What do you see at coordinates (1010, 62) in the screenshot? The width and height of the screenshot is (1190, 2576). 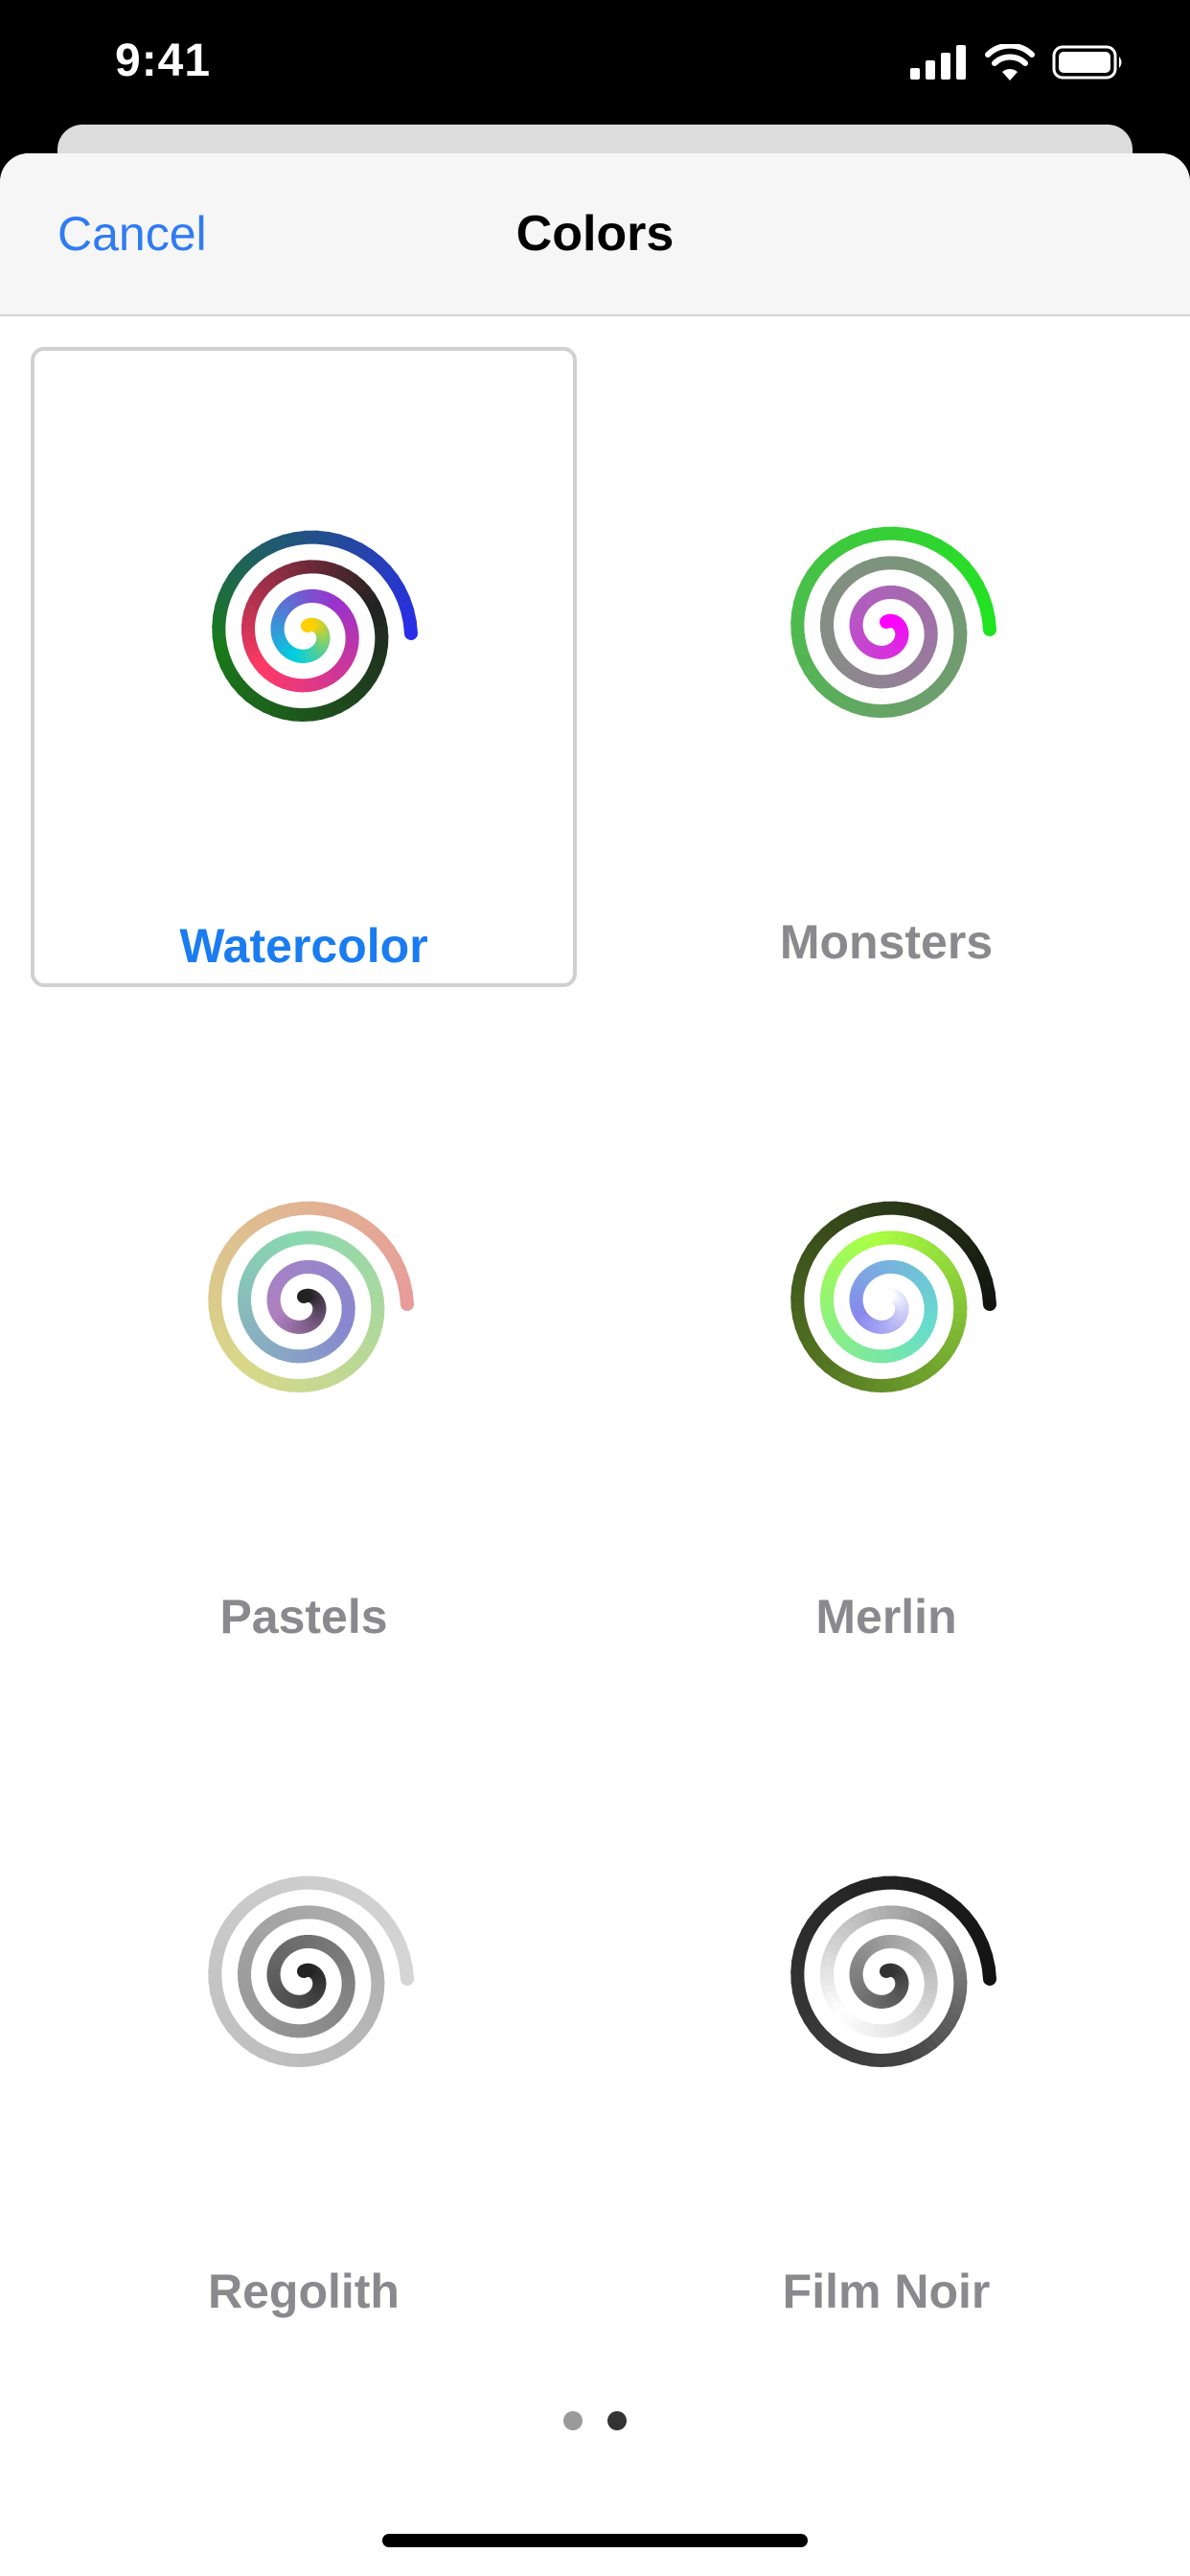 I see `wifi-icon` at bounding box center [1010, 62].